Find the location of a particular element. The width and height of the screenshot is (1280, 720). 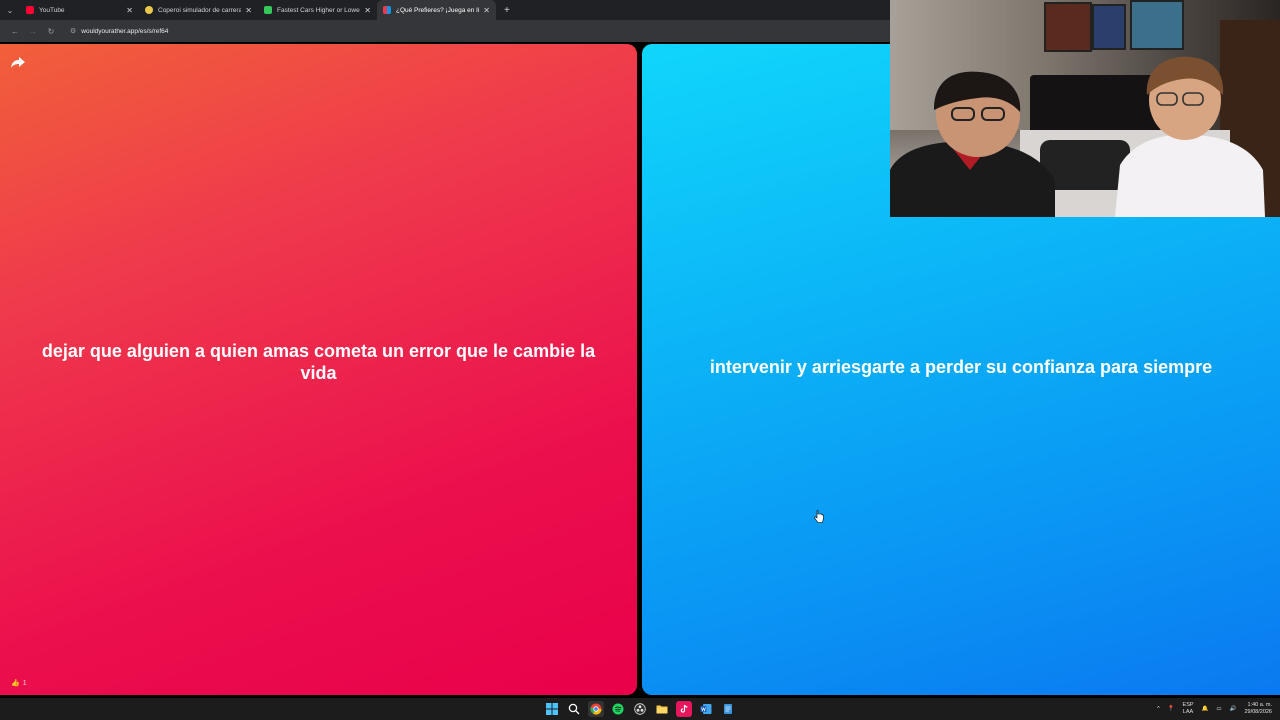

taskbar-apps is located at coordinates (640, 709).